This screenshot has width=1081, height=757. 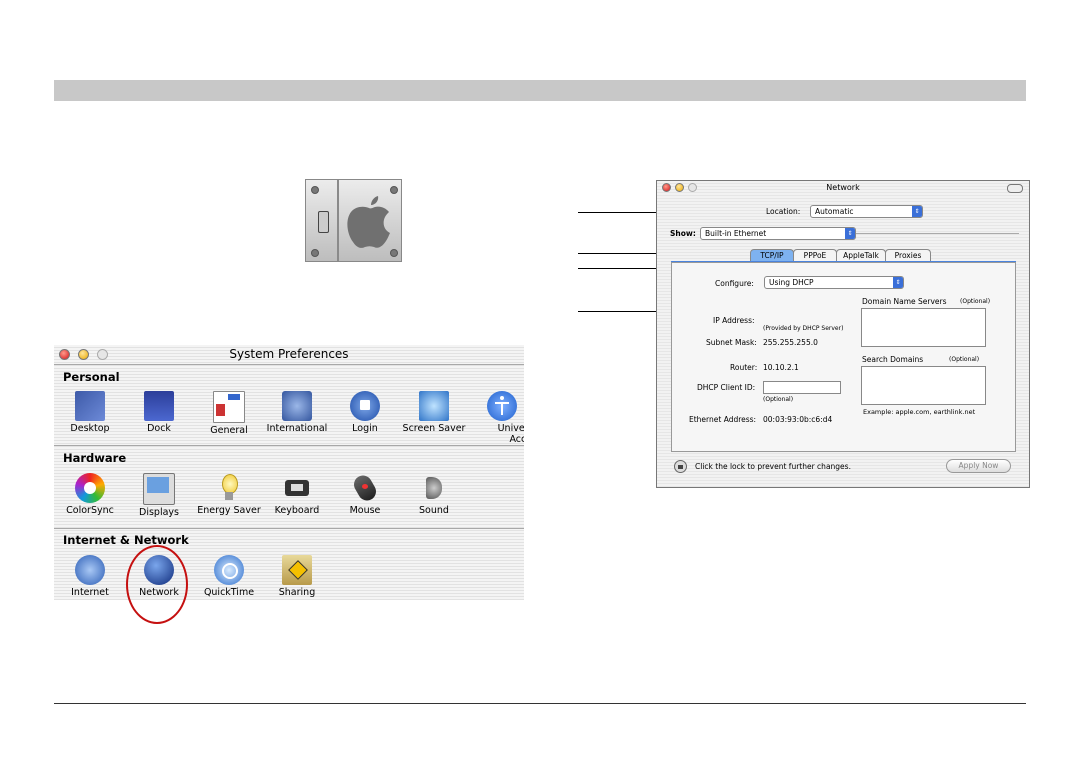 I want to click on pref-dock: Dock, so click(x=159, y=412).